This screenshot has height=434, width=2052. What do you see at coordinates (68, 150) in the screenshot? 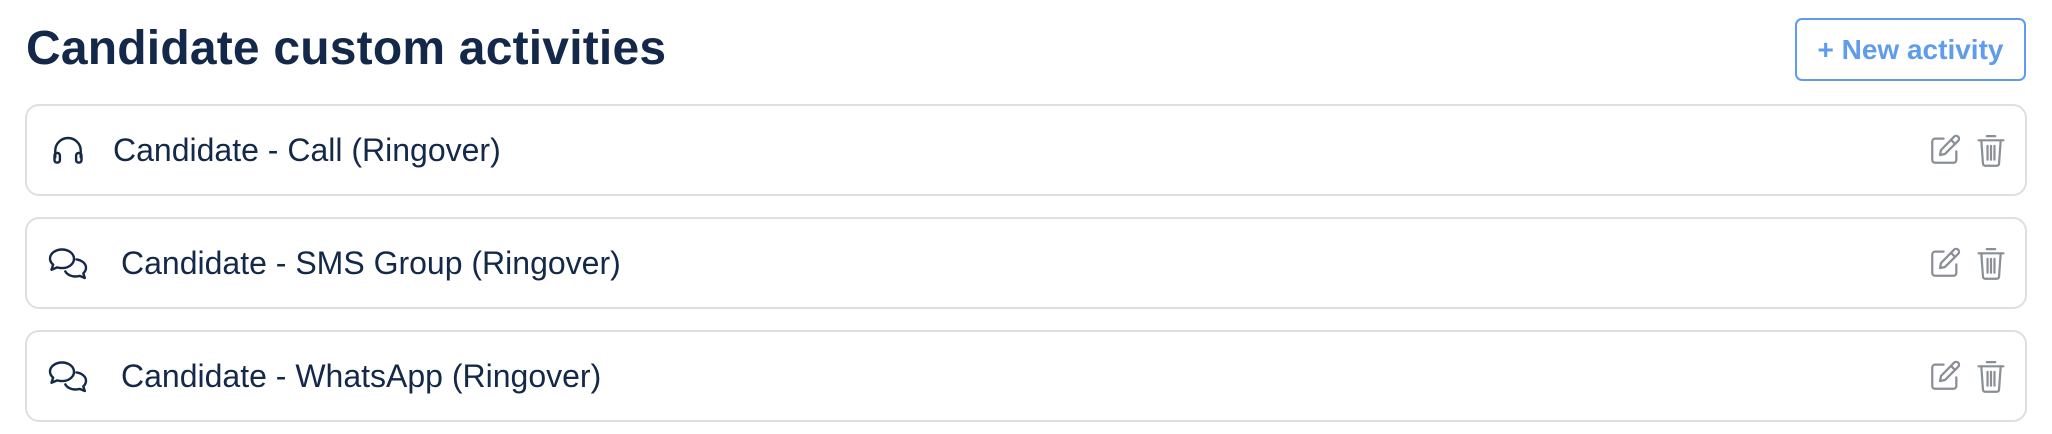
I see `headphones-icon` at bounding box center [68, 150].